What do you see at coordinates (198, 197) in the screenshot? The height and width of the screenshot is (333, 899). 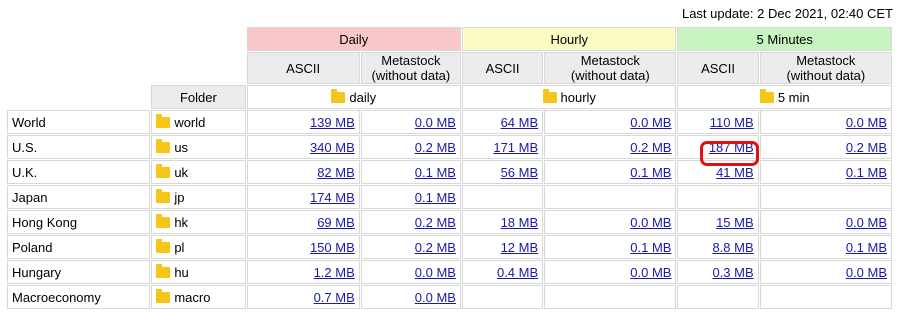 I see `folder-link: jp` at bounding box center [198, 197].